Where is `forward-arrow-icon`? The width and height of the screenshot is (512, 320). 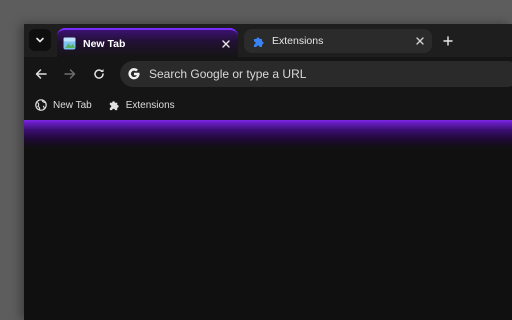 forward-arrow-icon is located at coordinates (70, 74).